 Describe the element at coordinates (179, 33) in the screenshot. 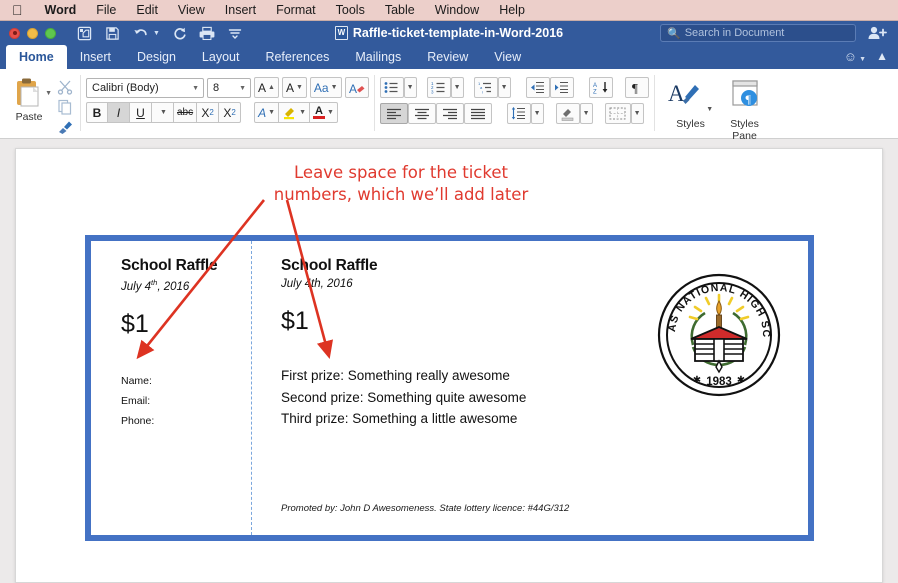

I see `redo-icon` at that location.